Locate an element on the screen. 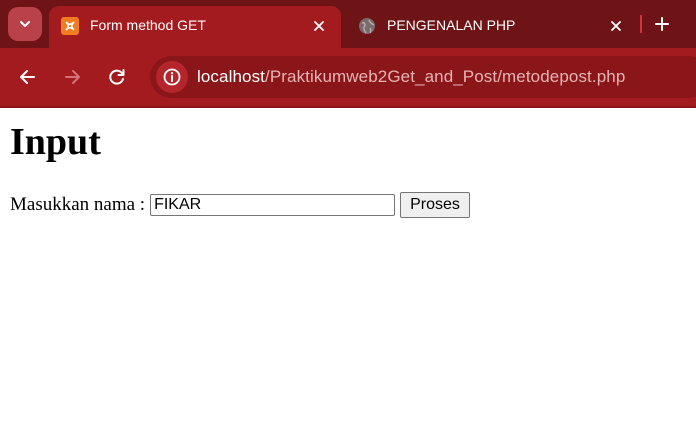 This screenshot has width=696, height=446. page-heading: Input is located at coordinates (55, 142).